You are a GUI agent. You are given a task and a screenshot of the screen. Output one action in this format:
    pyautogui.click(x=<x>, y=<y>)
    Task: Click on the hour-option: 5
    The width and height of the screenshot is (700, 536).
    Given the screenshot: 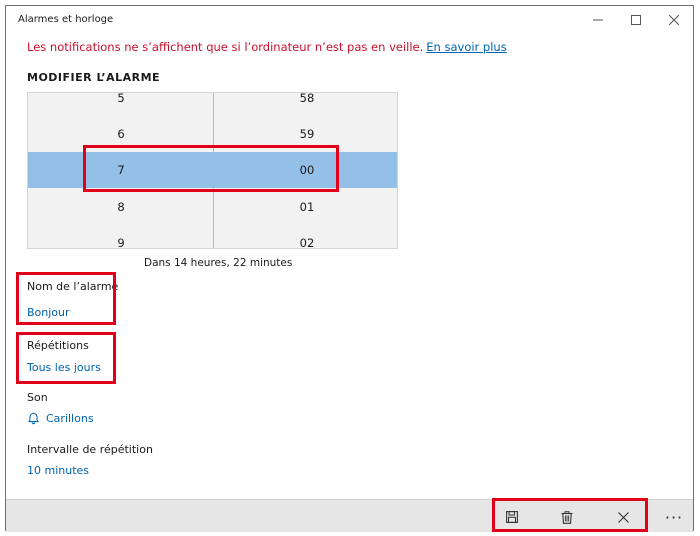 What is the action you would take?
    pyautogui.click(x=120, y=99)
    